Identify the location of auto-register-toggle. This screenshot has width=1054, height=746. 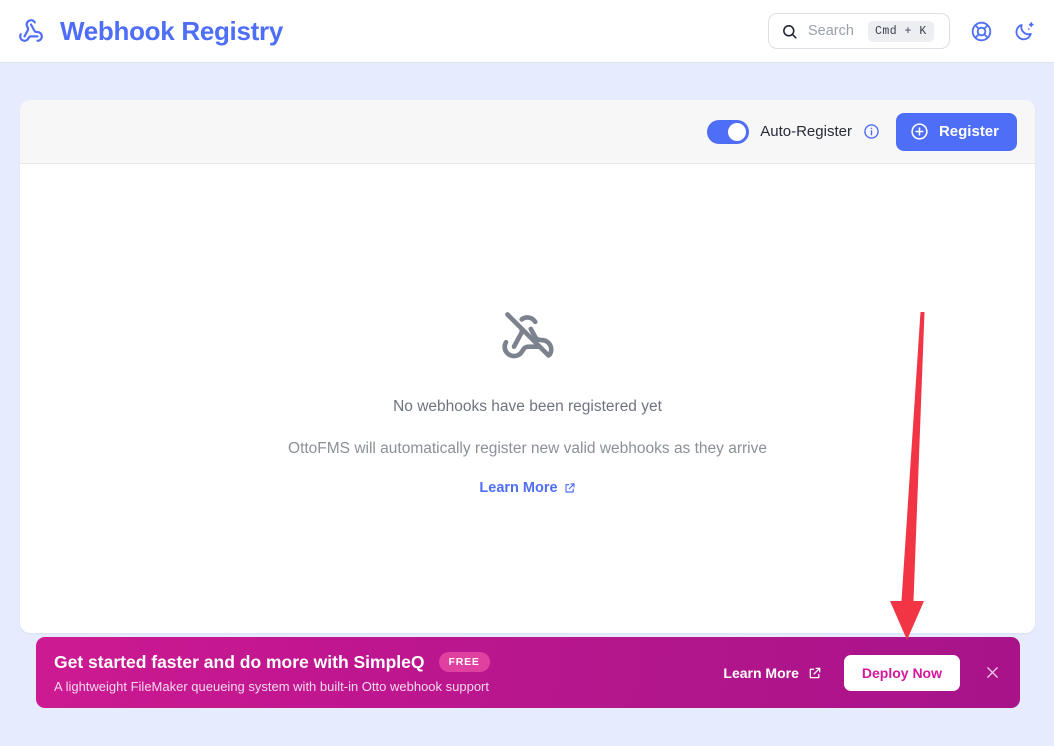
(728, 131).